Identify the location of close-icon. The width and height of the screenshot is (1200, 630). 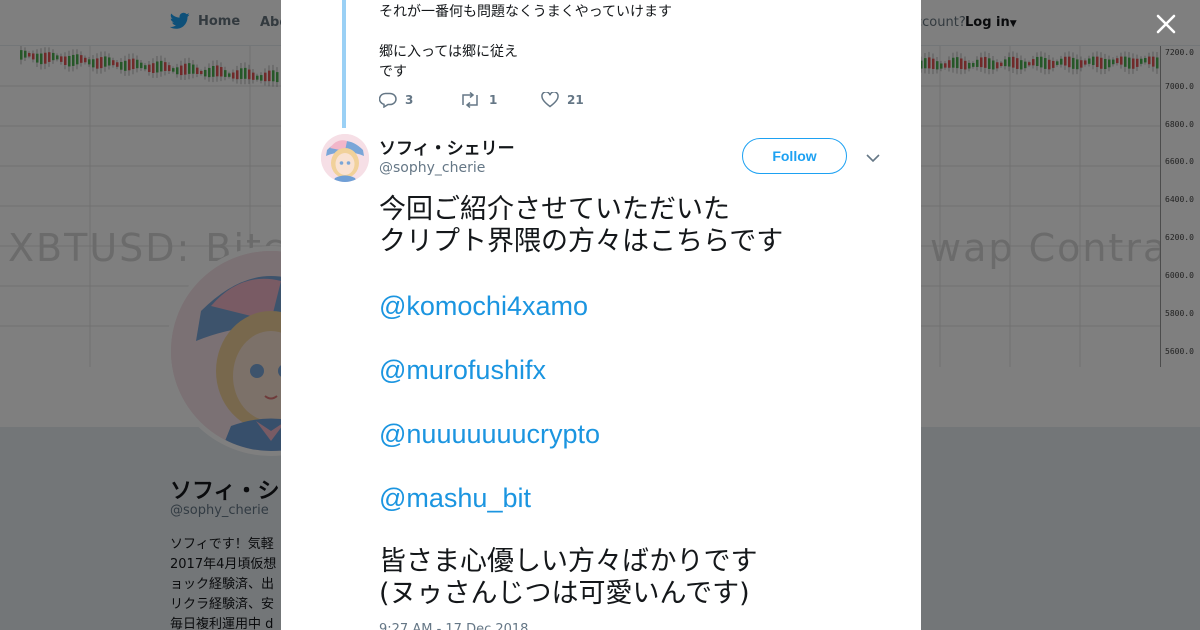
(1166, 24).